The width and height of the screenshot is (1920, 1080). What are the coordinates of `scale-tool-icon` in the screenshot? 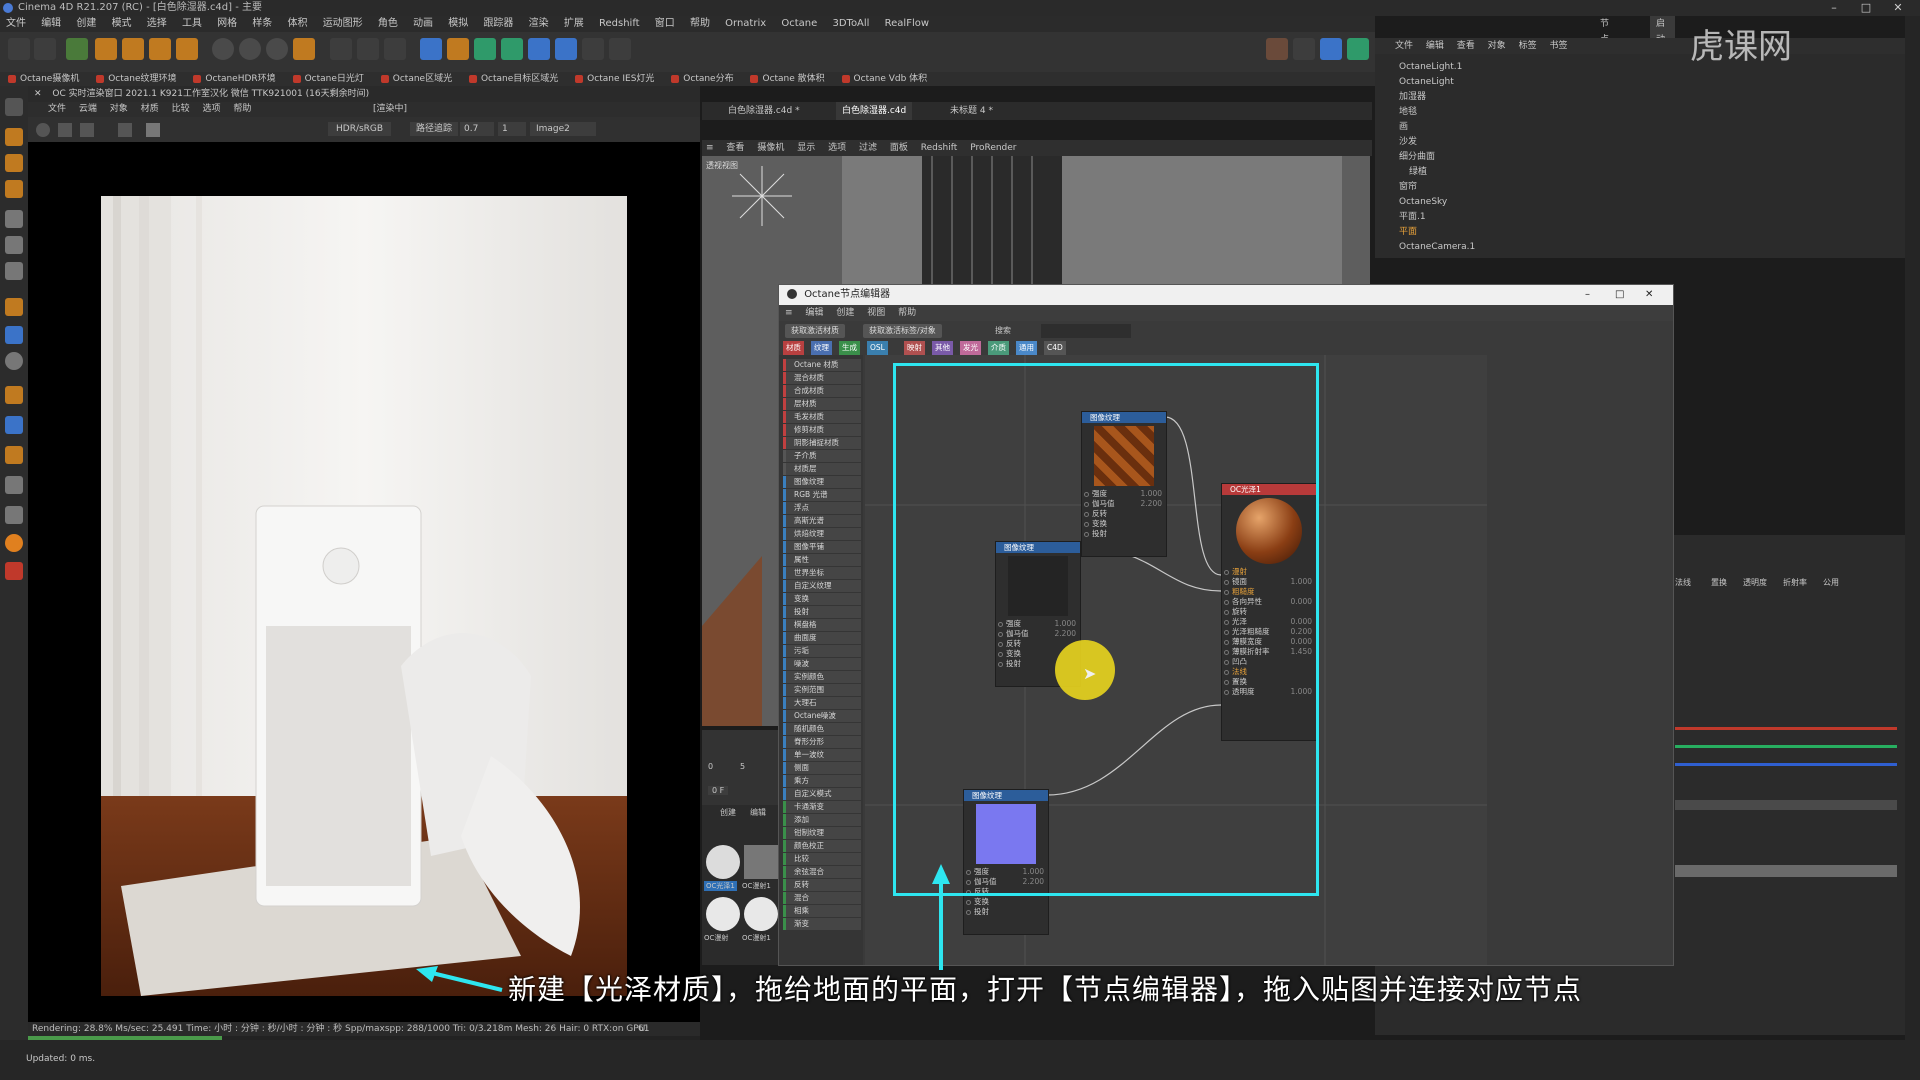 It's located at (133, 49).